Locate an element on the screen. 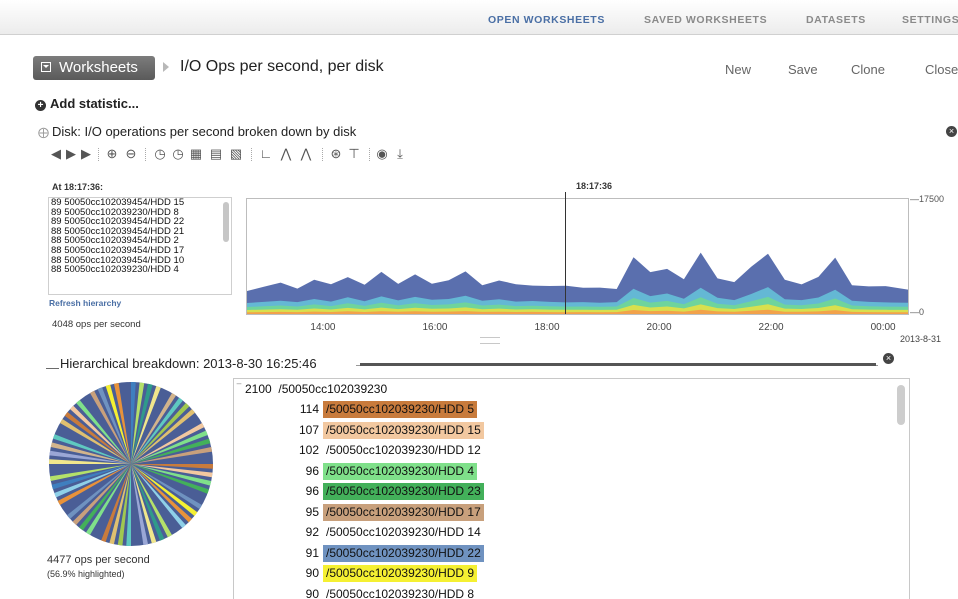 The height and width of the screenshot is (599, 958). tree-root-row: ‾ 2100 /50050cc102039230 is located at coordinates (312, 389).